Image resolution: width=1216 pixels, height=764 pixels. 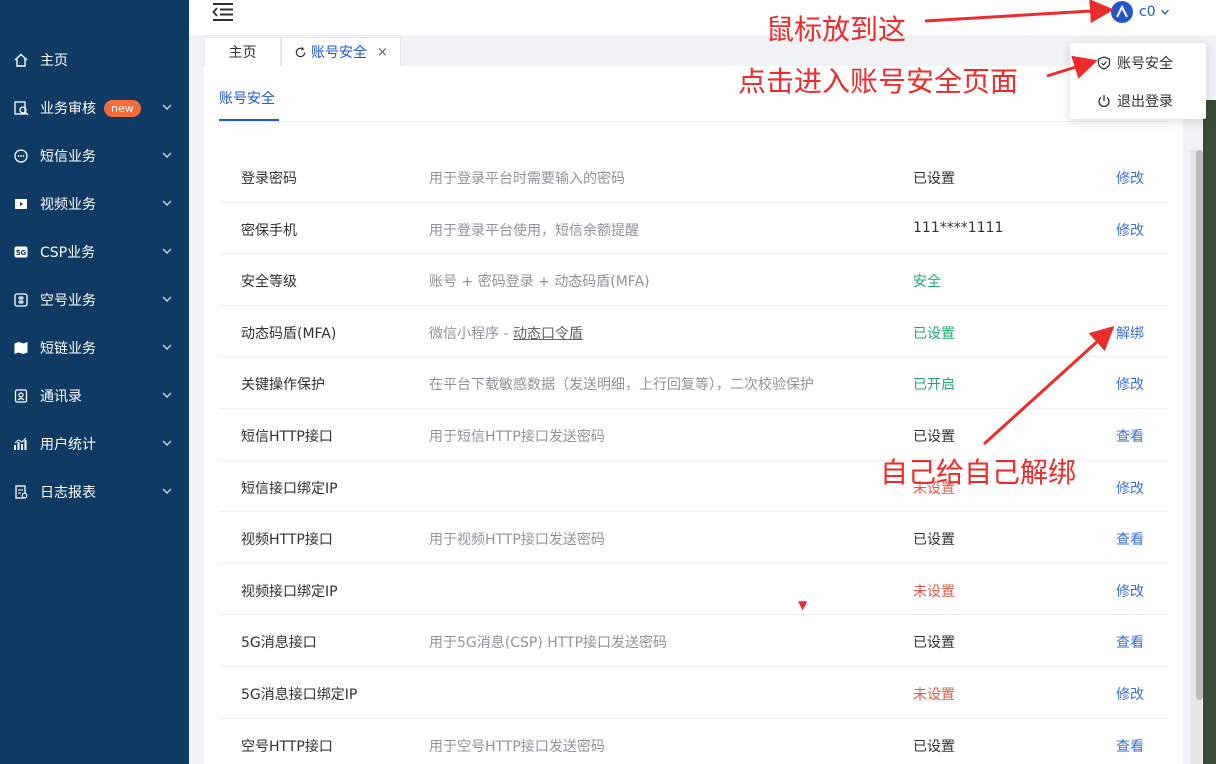 I want to click on annotation-click-hint: 点击进入账号安全页面, so click(x=878, y=81).